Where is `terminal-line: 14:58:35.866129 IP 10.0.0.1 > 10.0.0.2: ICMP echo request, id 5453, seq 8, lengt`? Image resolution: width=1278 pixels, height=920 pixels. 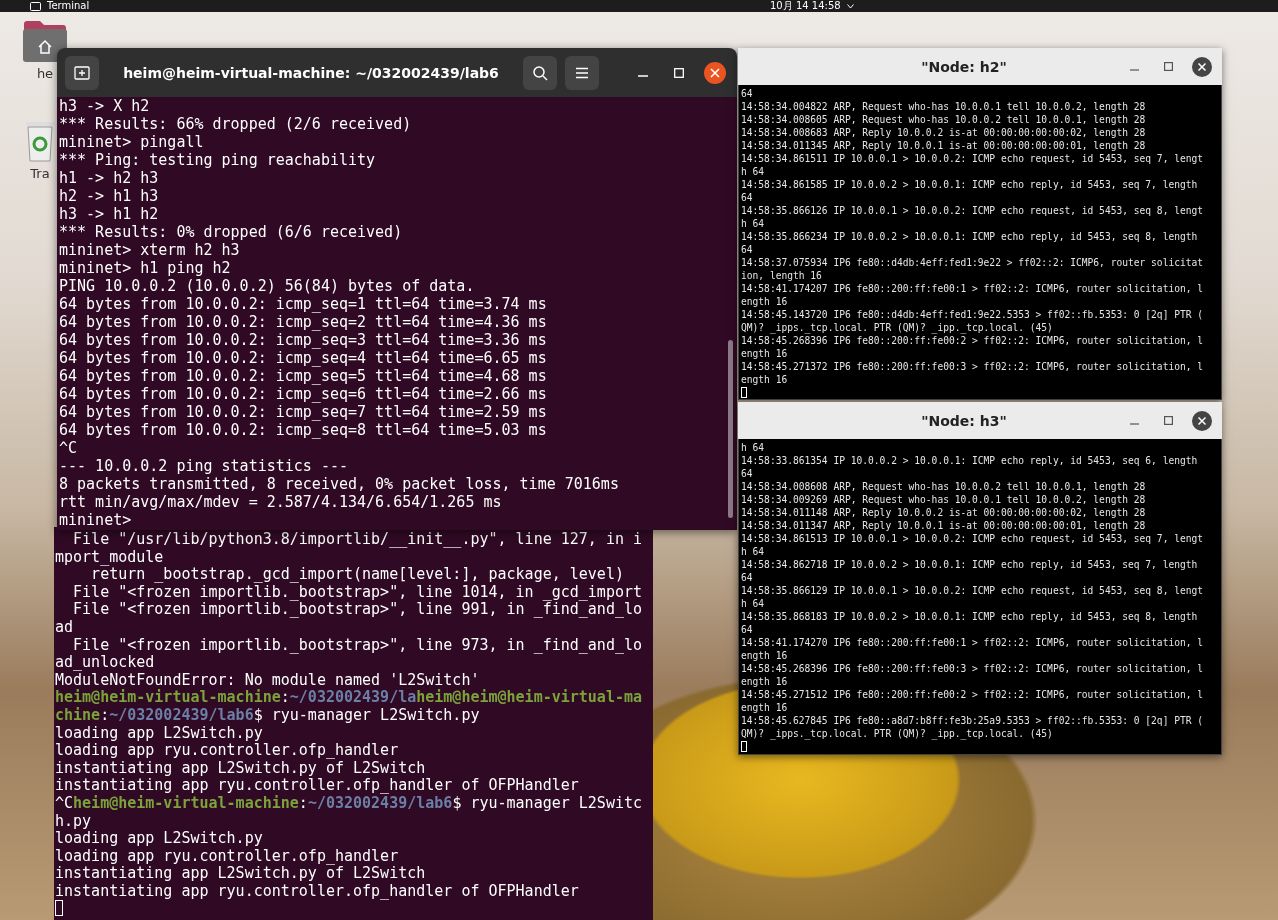 terminal-line: 14:58:35.866129 IP 10.0.0.1 > 10.0.0.2: ICMP echo request, id 5453, seq 8, lengt is located at coordinates (973, 590).